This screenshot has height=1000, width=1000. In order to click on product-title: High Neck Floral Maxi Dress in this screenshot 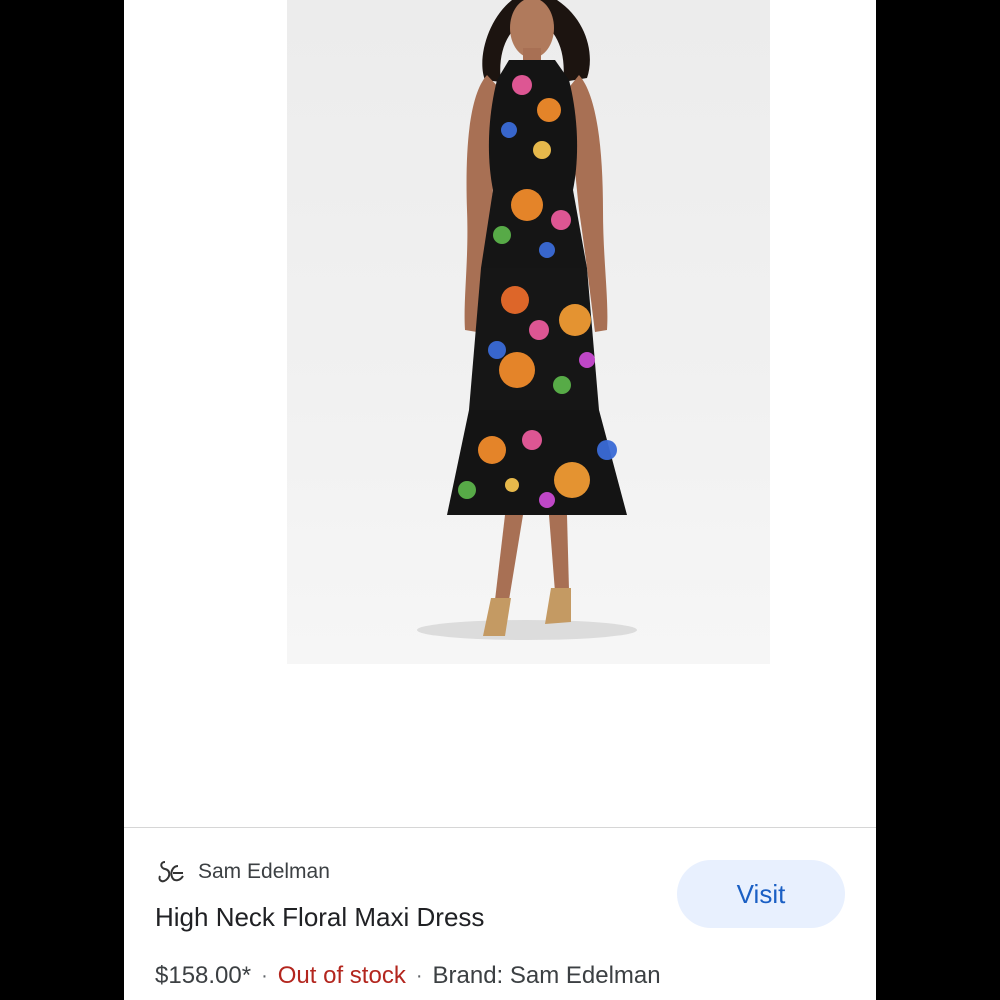, I will do `click(320, 917)`.